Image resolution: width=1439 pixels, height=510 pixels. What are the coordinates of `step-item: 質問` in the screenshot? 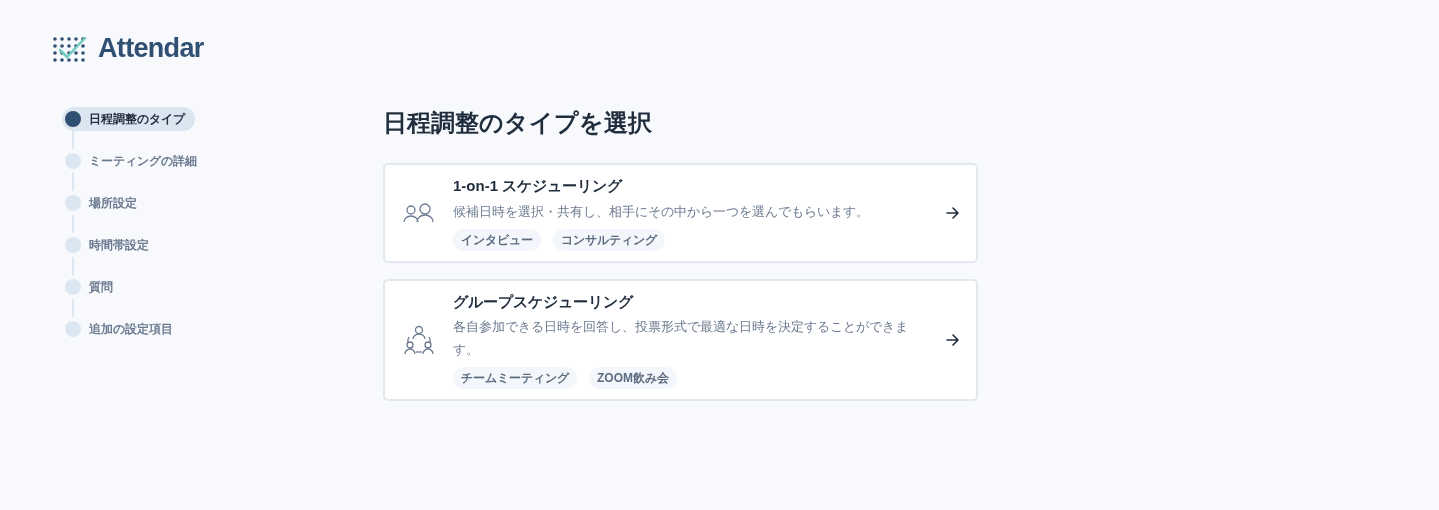 It's located at (92, 287).